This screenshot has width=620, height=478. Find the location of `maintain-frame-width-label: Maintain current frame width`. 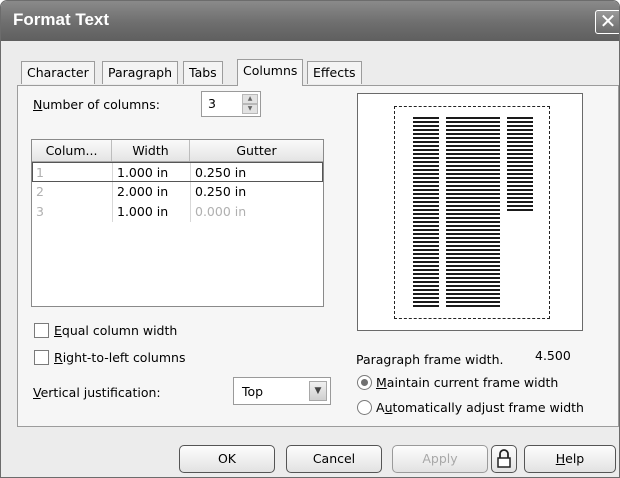

maintain-frame-width-label: Maintain current frame width is located at coordinates (467, 382).